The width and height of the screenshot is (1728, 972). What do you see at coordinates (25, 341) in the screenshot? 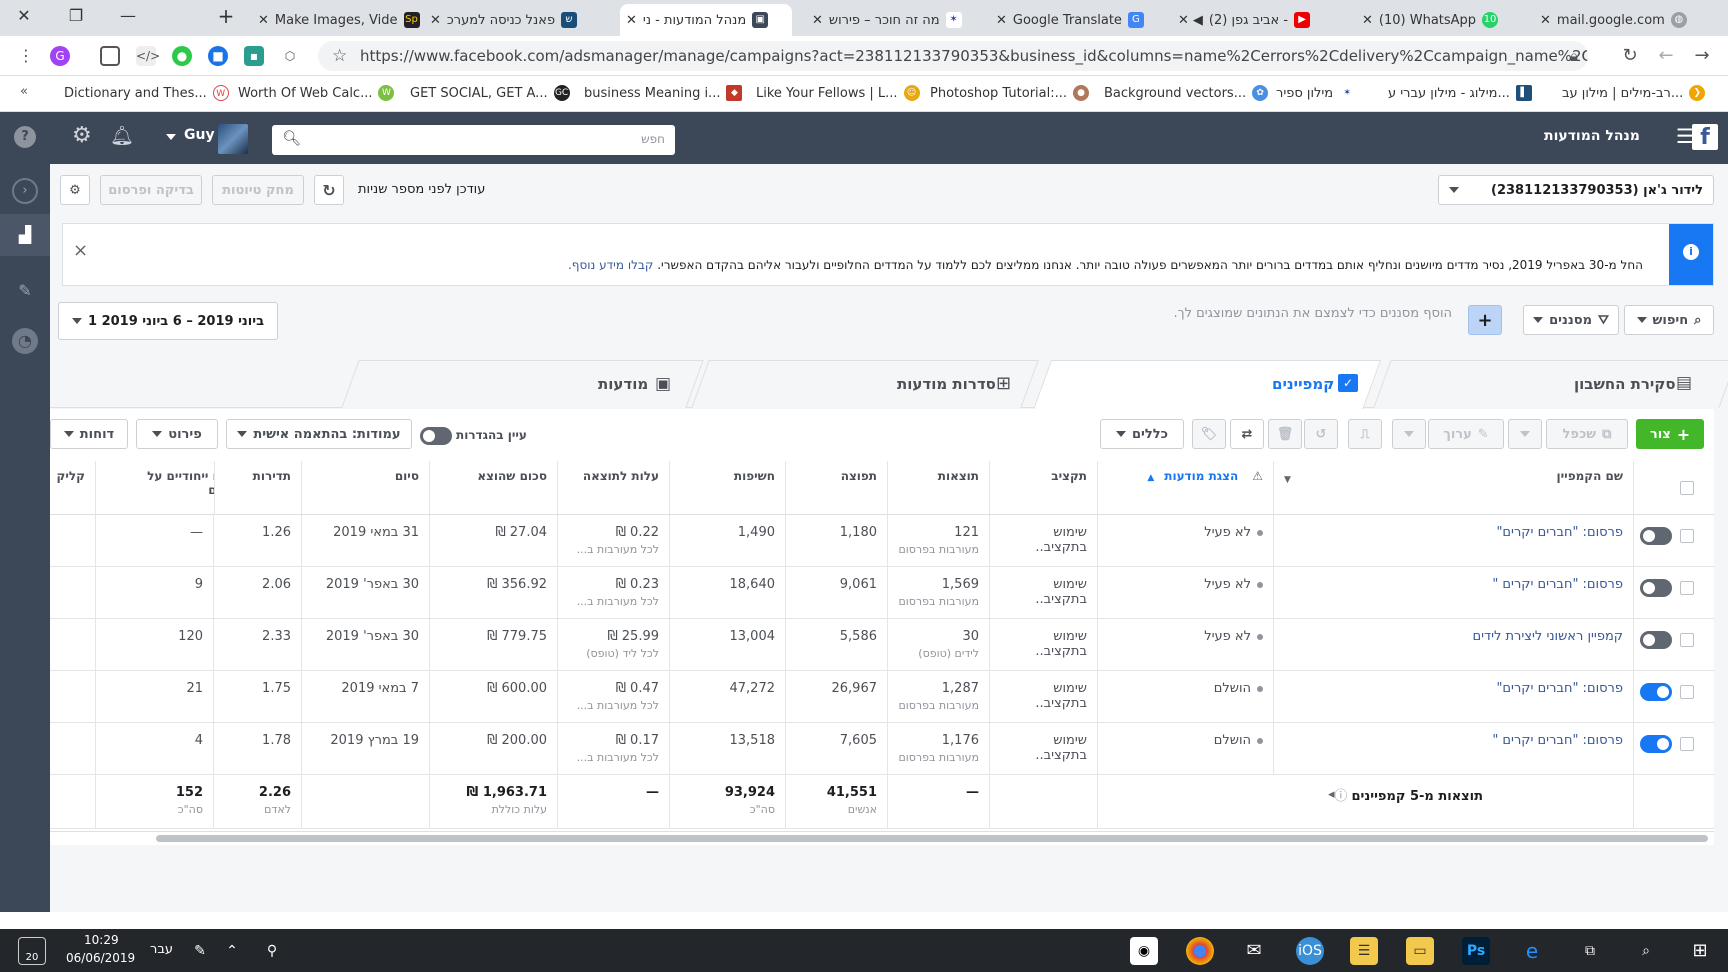
I see `clock-icon: ◔` at bounding box center [25, 341].